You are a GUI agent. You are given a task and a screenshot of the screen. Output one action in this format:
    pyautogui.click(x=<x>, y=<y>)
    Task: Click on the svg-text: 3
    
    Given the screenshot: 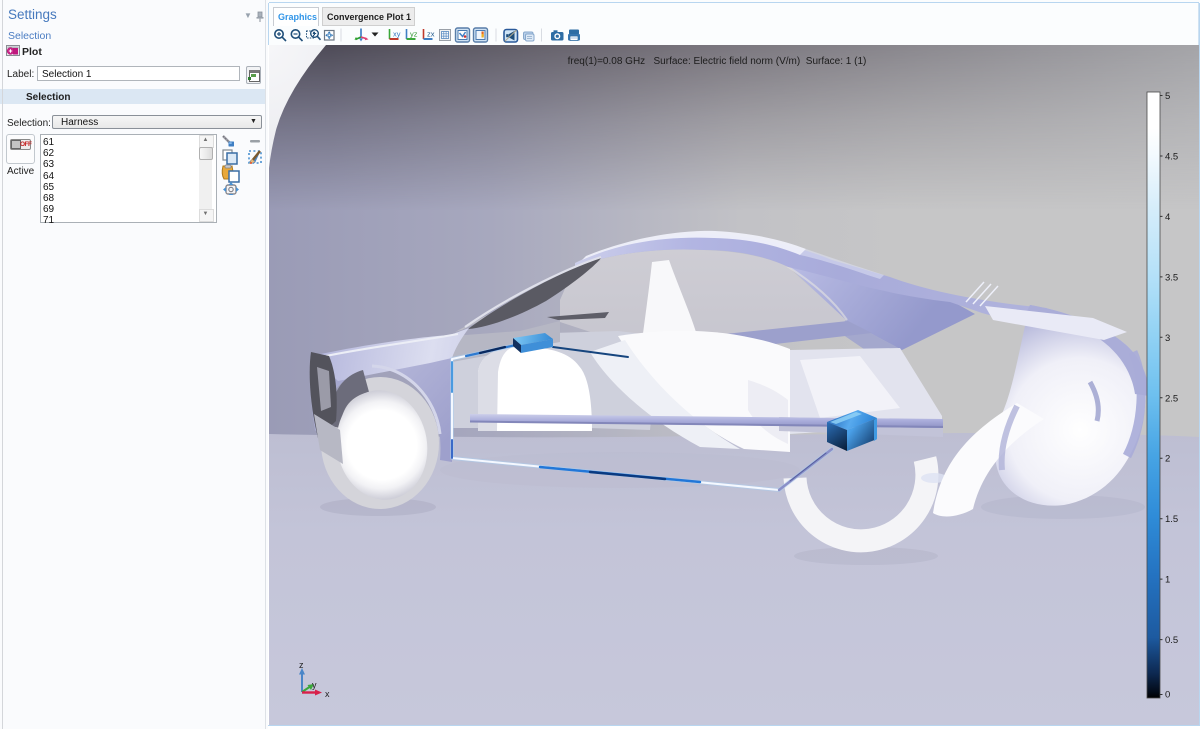 What is the action you would take?
    pyautogui.click(x=1167, y=338)
    